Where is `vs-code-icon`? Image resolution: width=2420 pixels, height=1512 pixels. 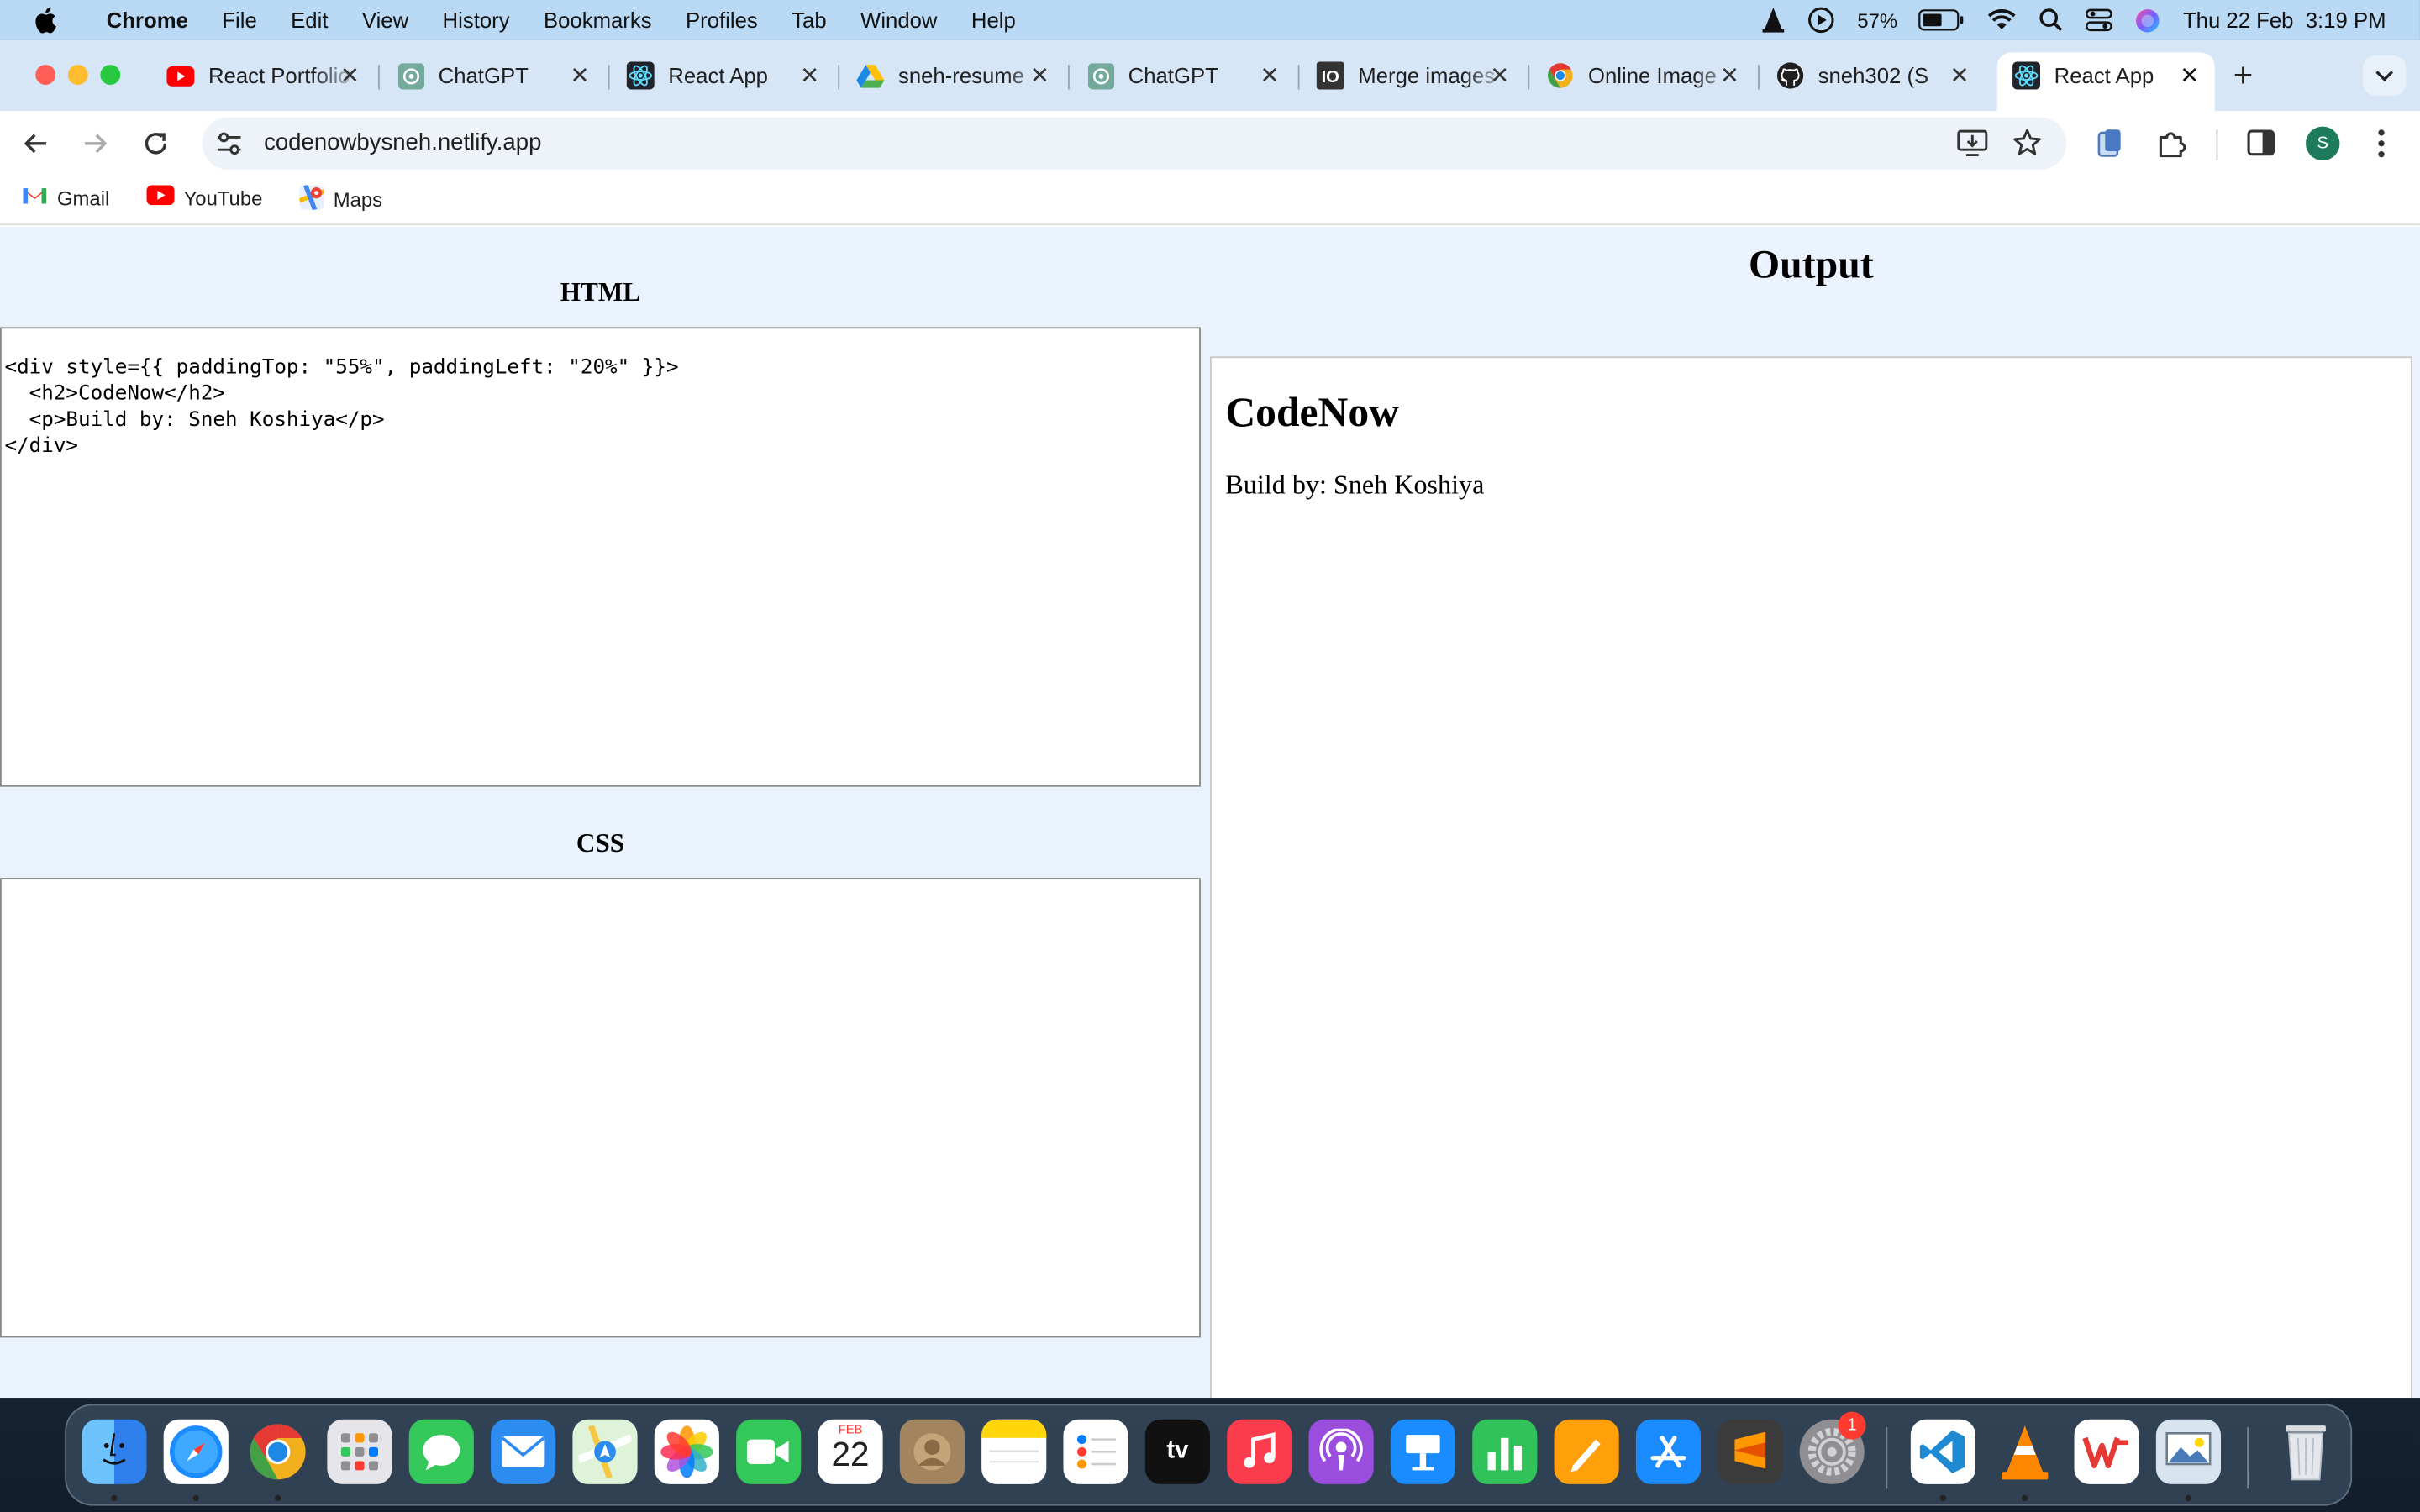
vs-code-icon is located at coordinates (1942, 1451).